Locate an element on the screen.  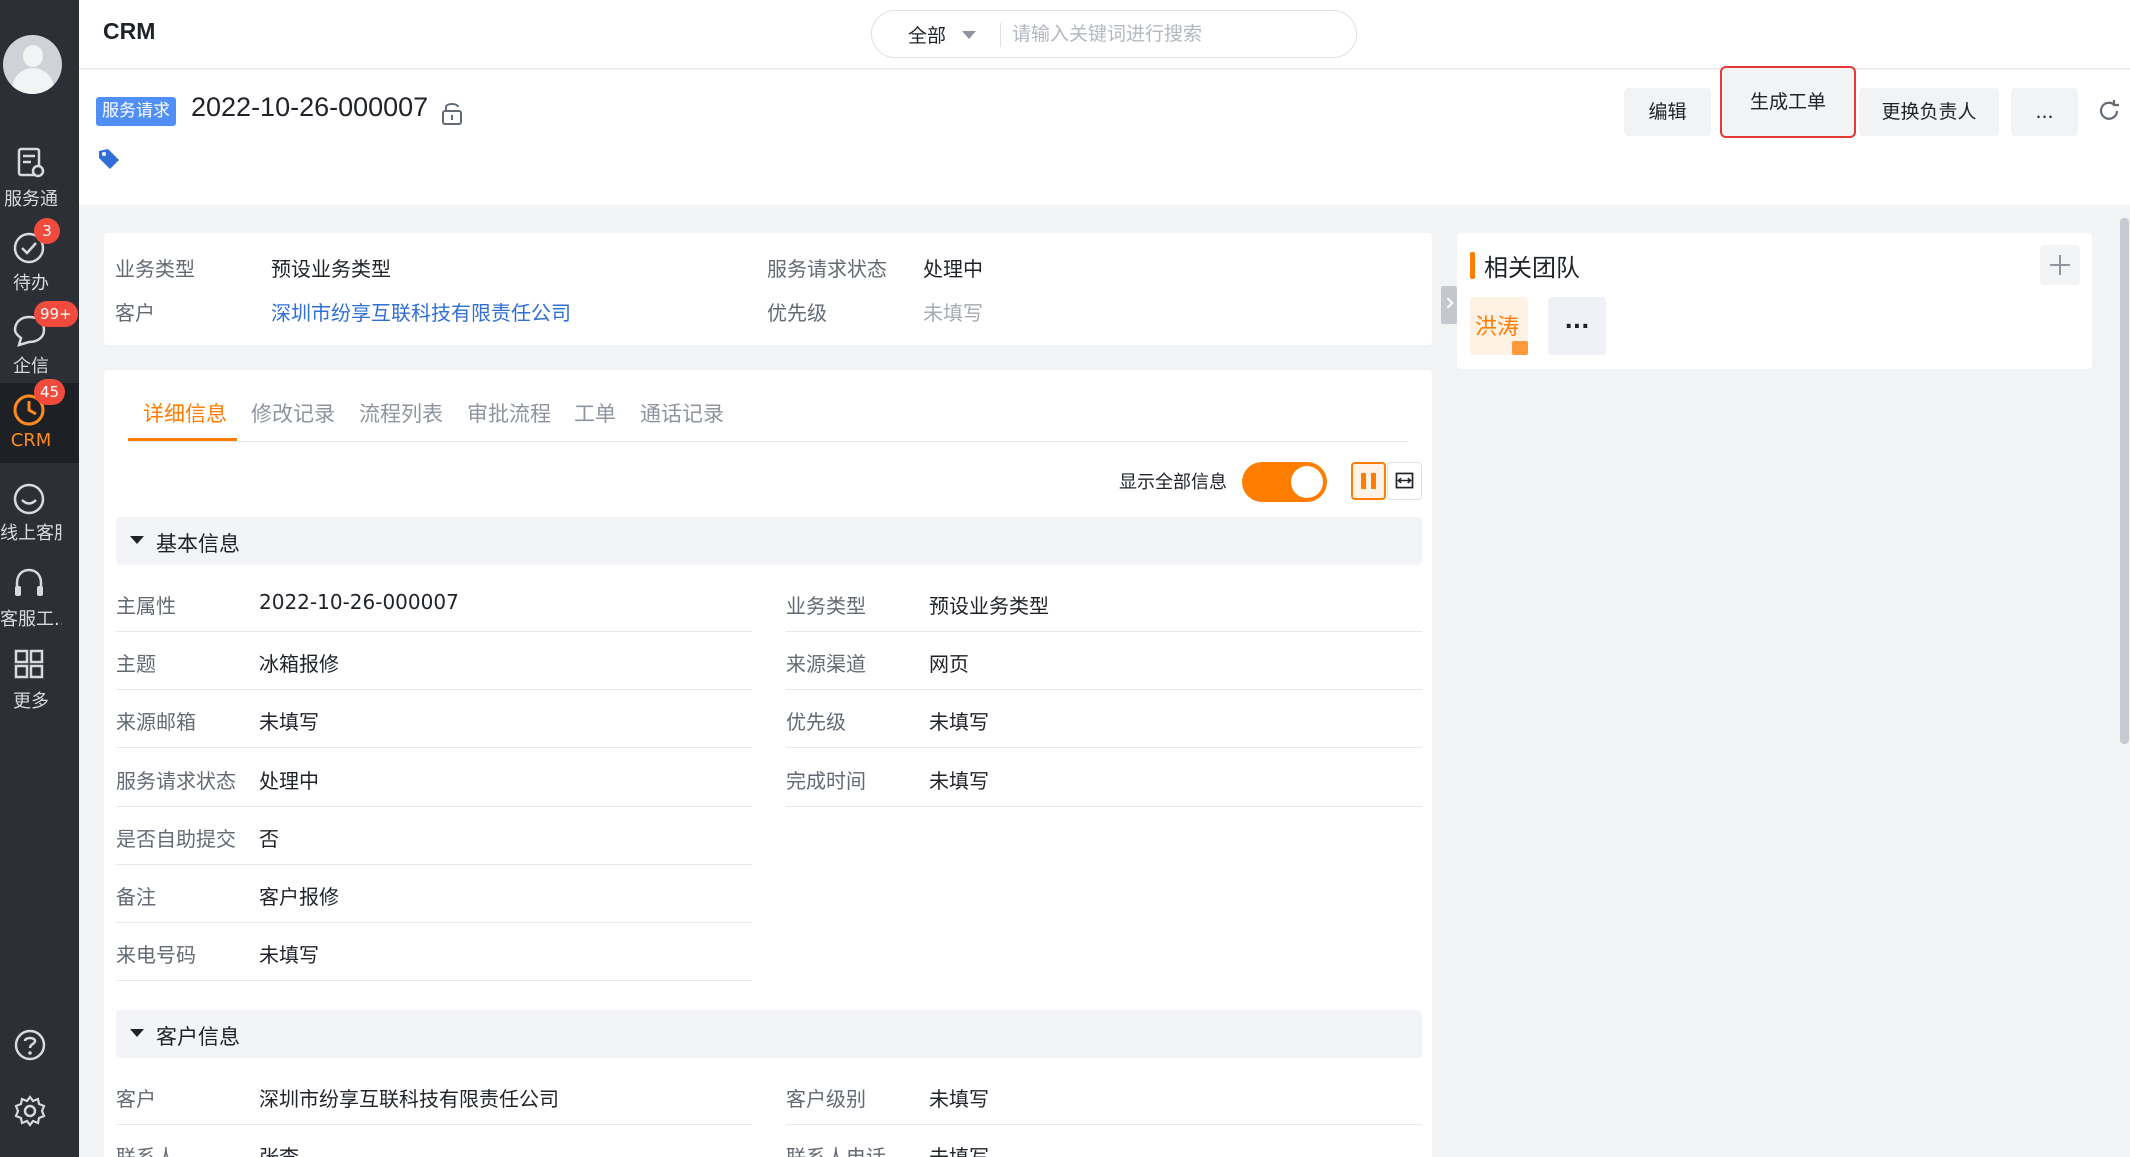
lock-icon is located at coordinates (452, 113).